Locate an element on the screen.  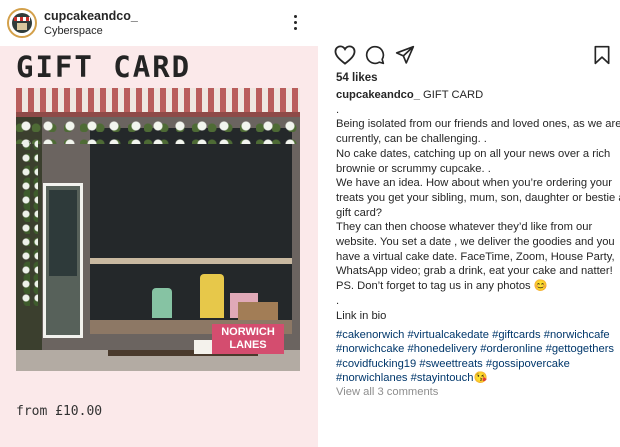
hashtag-link: #covidfucking19 is located at coordinates (376, 364).